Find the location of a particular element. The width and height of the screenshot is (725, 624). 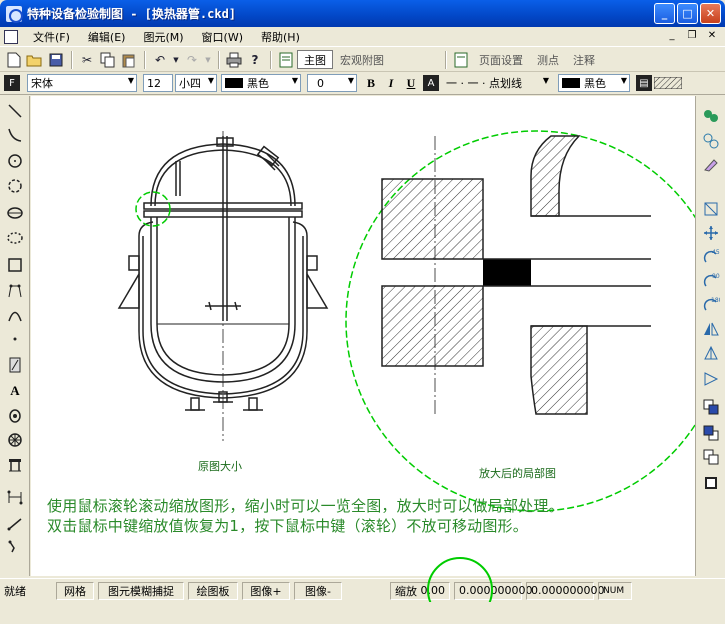

cut-icon: ✂ is located at coordinates (87, 60).